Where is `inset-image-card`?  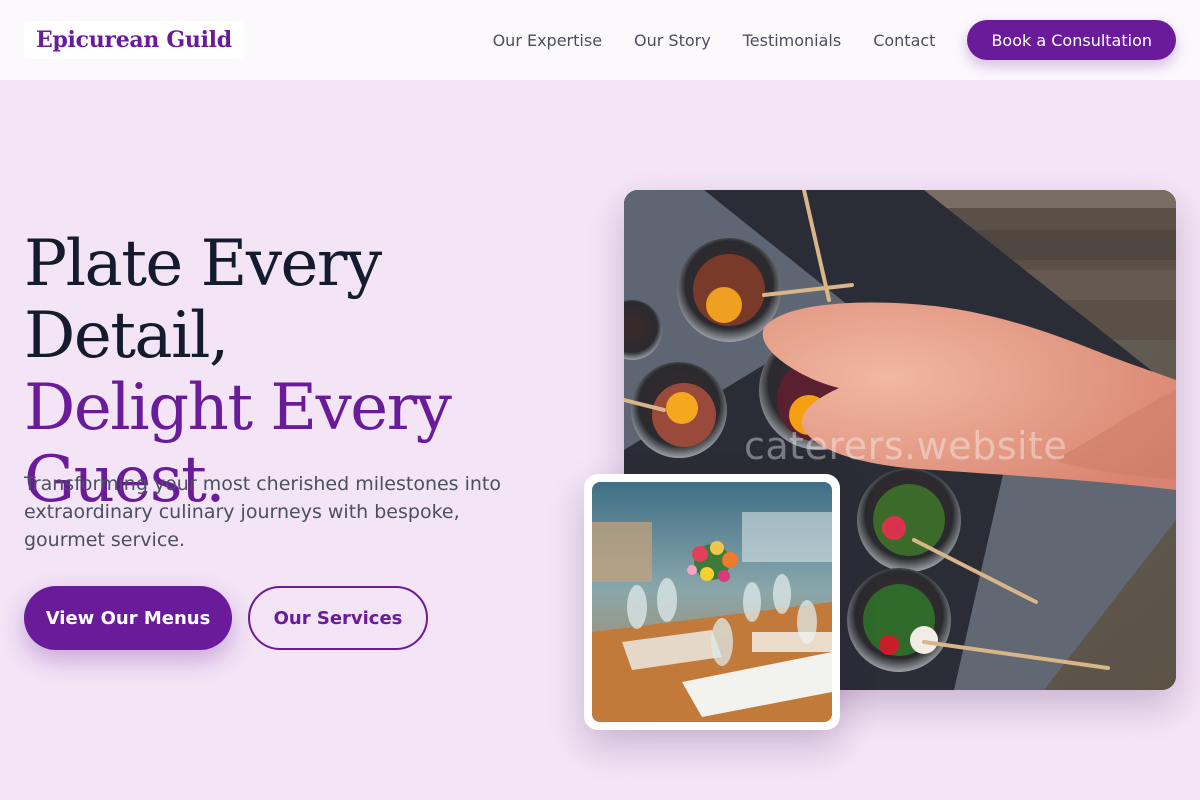 inset-image-card is located at coordinates (712, 602).